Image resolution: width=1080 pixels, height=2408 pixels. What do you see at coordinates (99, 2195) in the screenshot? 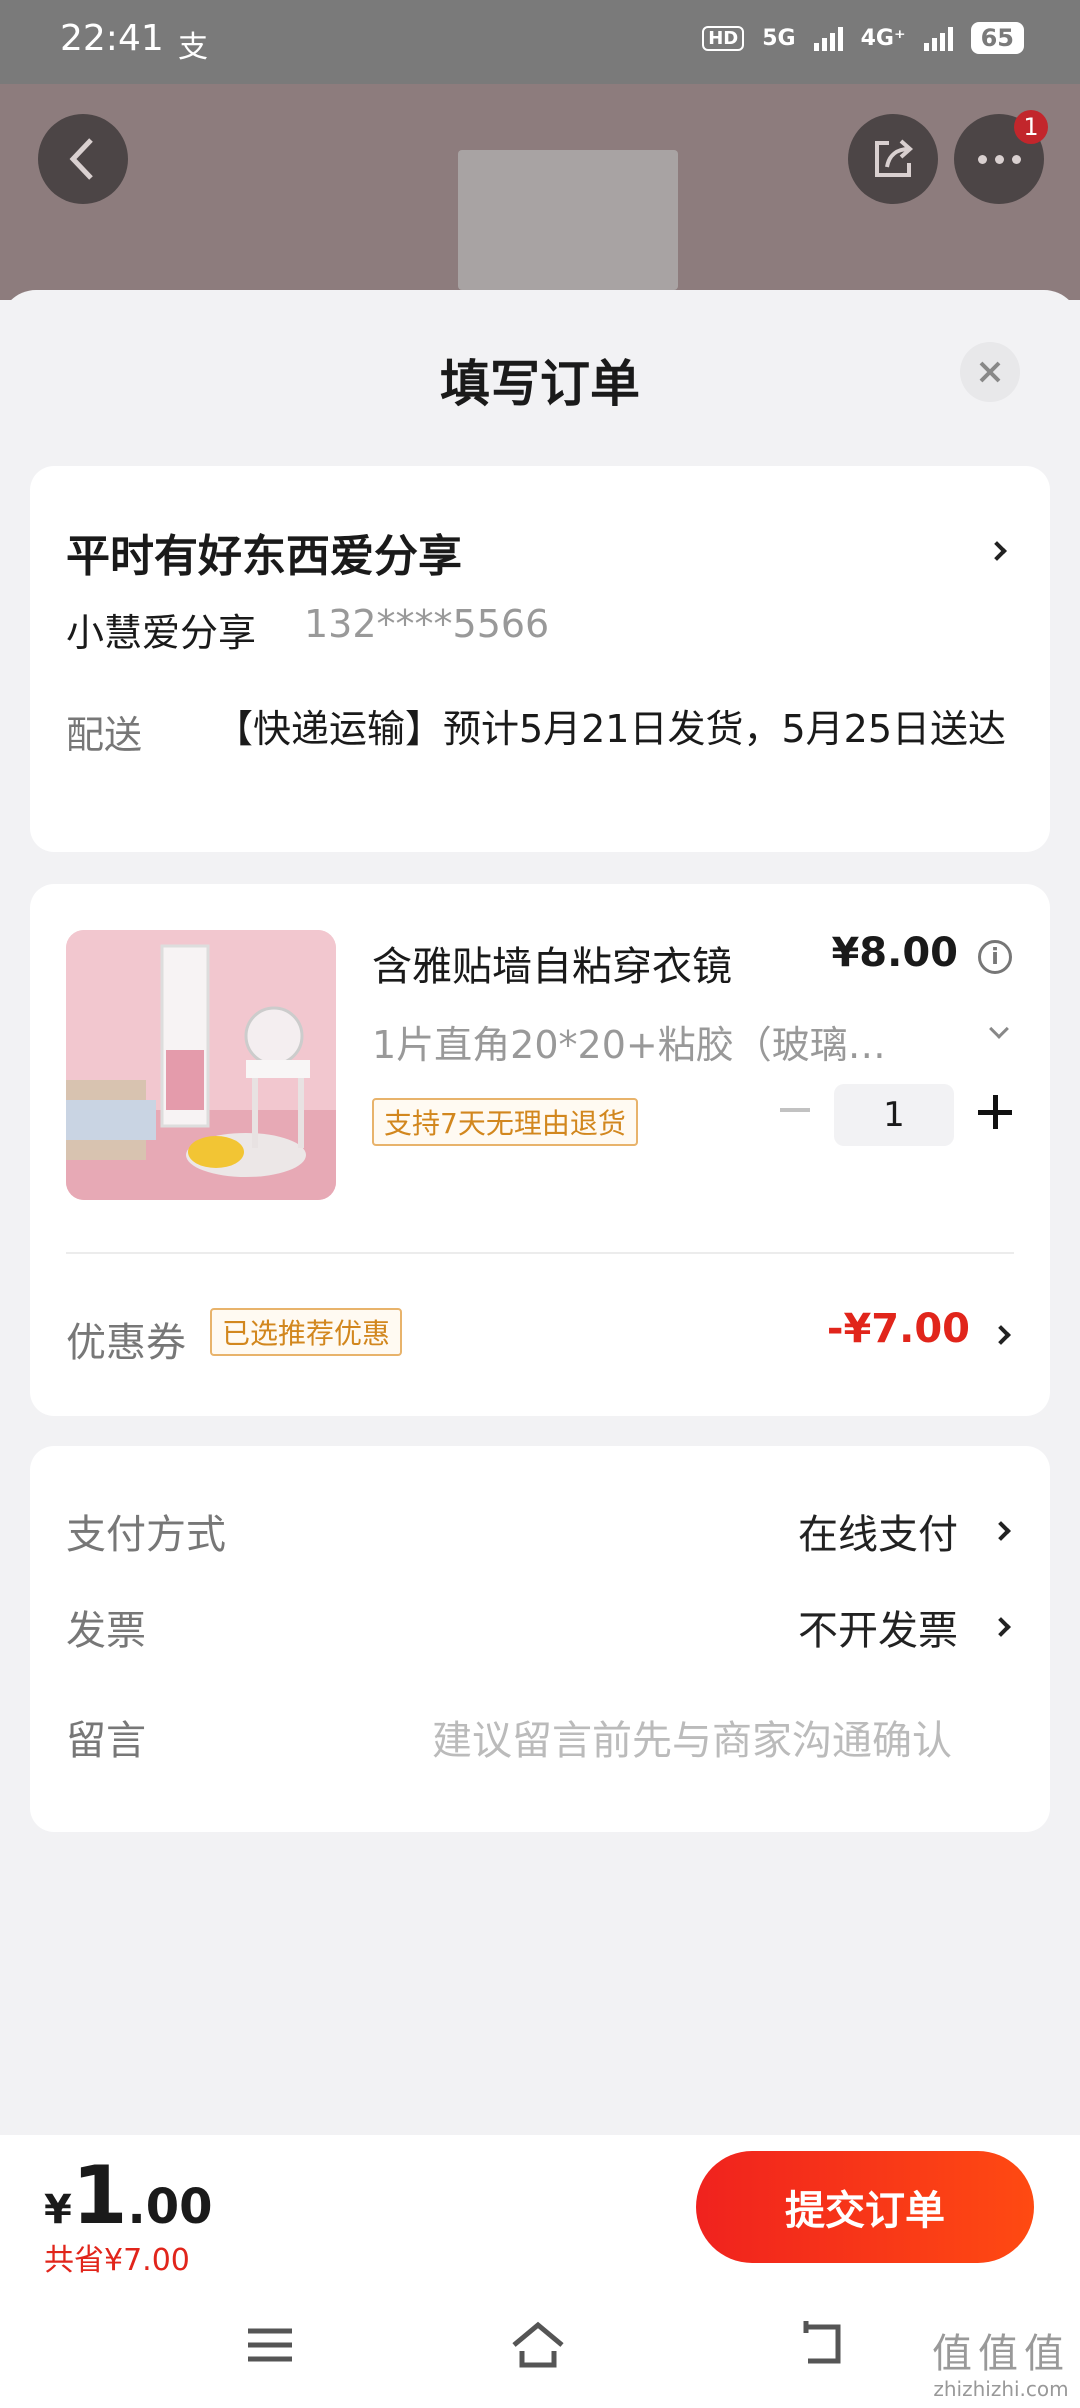
I see `total-integer: 1` at bounding box center [99, 2195].